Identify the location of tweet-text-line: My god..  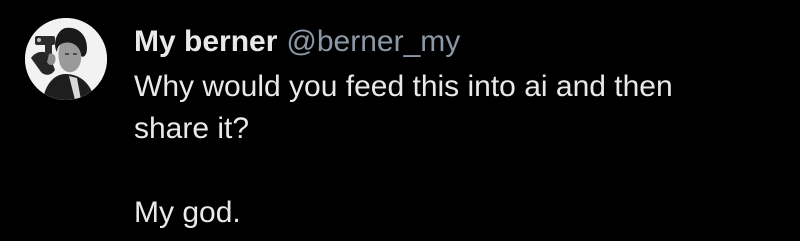
(187, 212).